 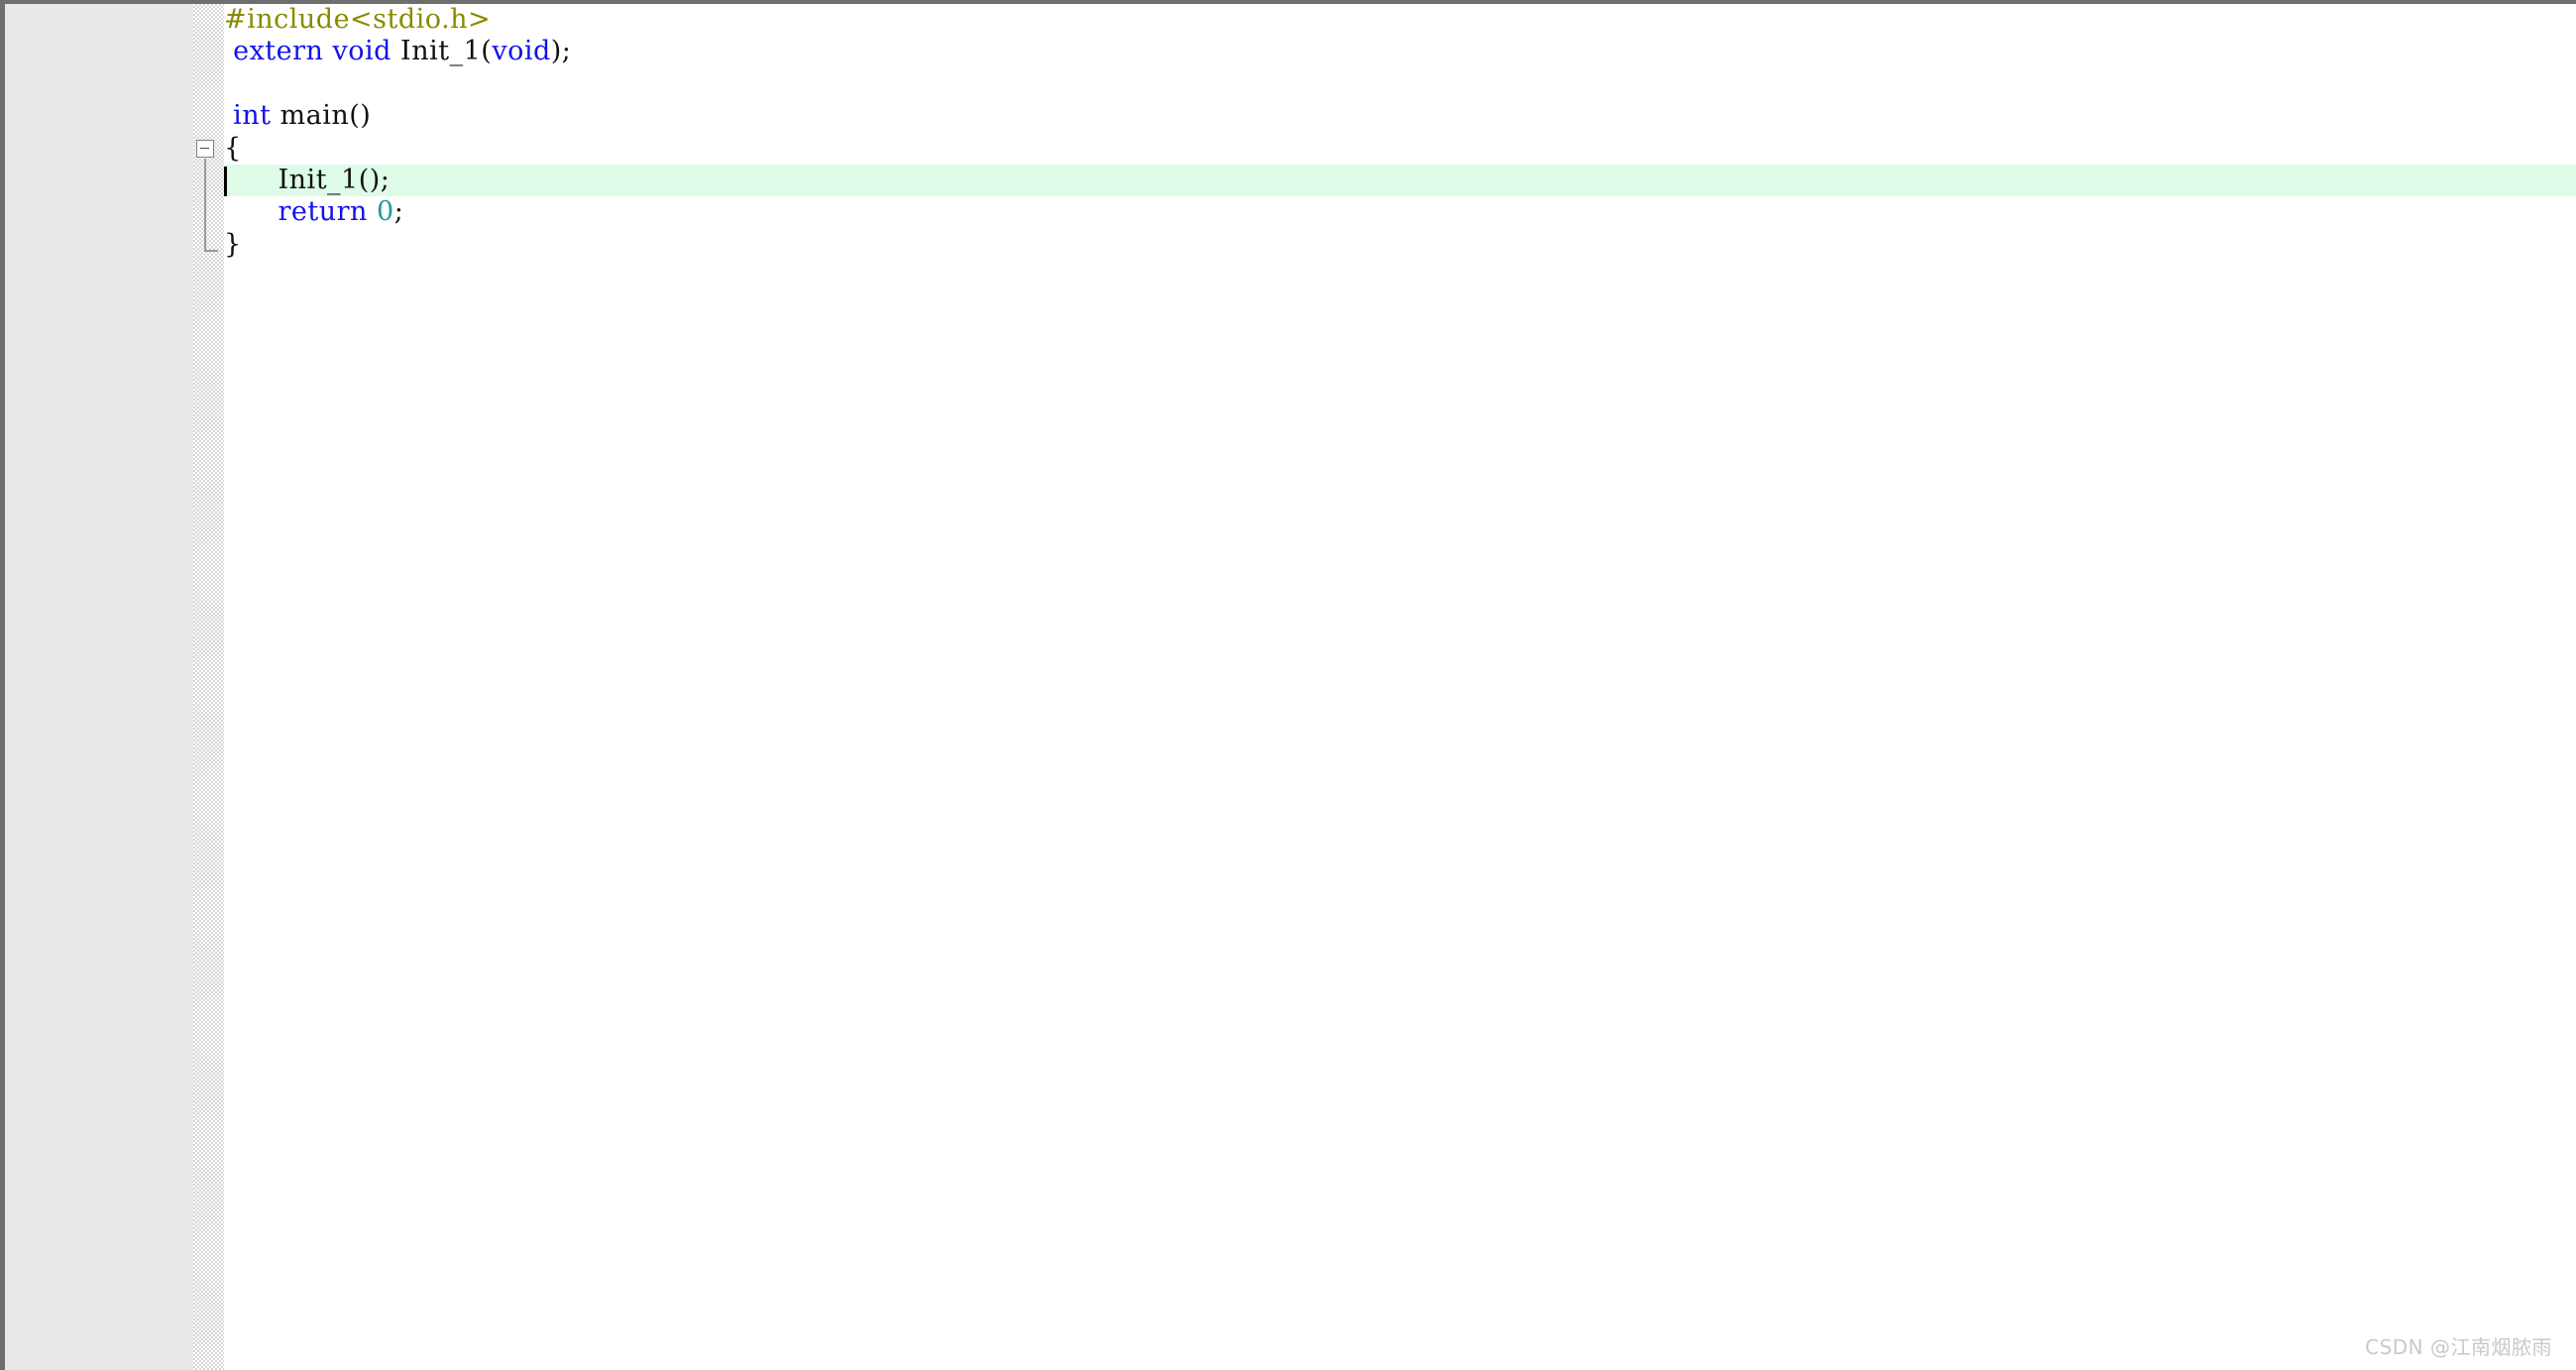 What do you see at coordinates (278, 51) in the screenshot?
I see `token-keyword: extern` at bounding box center [278, 51].